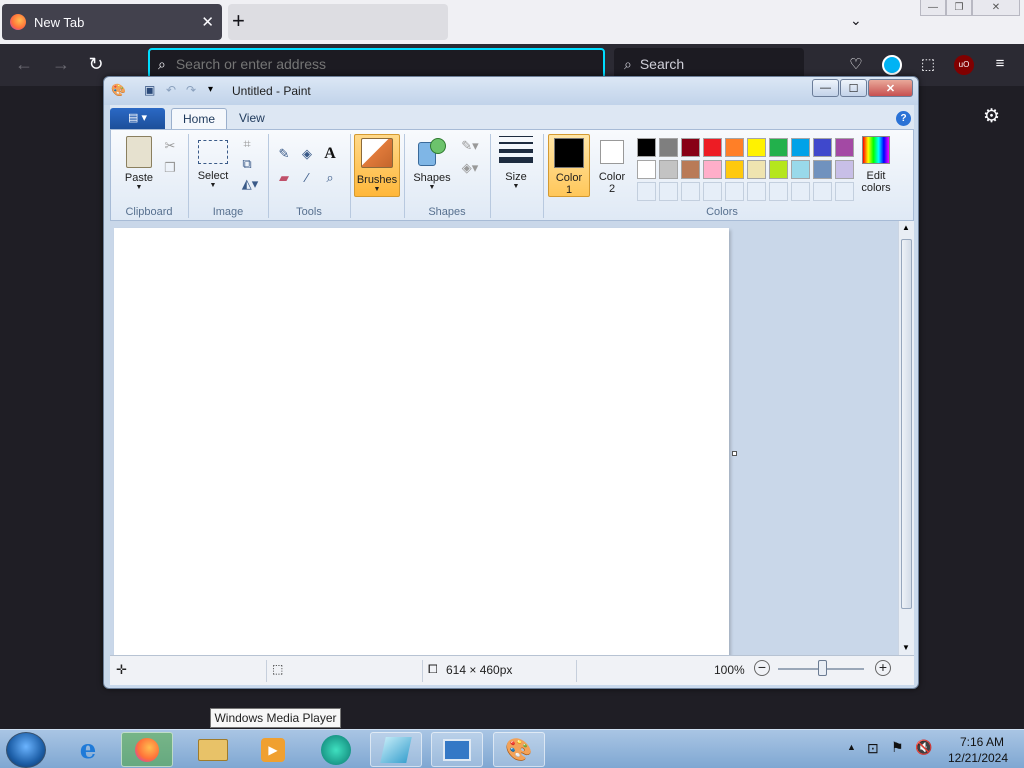  What do you see at coordinates (897, 747) in the screenshot?
I see `action-center-flag-icon: ⚑` at bounding box center [897, 747].